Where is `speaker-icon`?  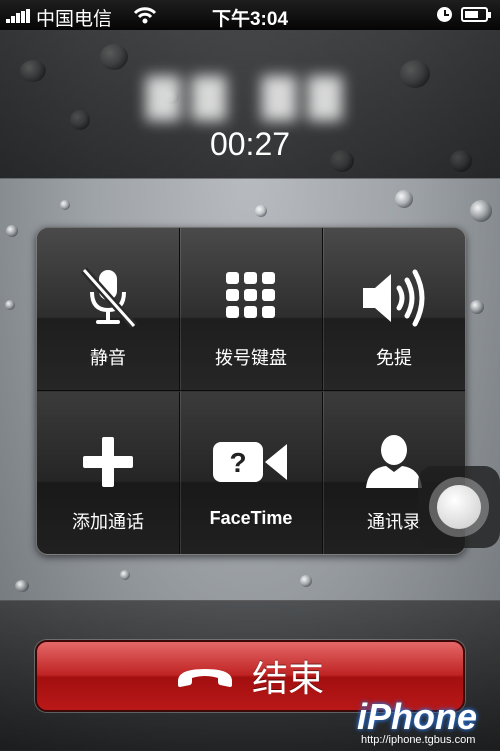
speaker-icon is located at coordinates (394, 298).